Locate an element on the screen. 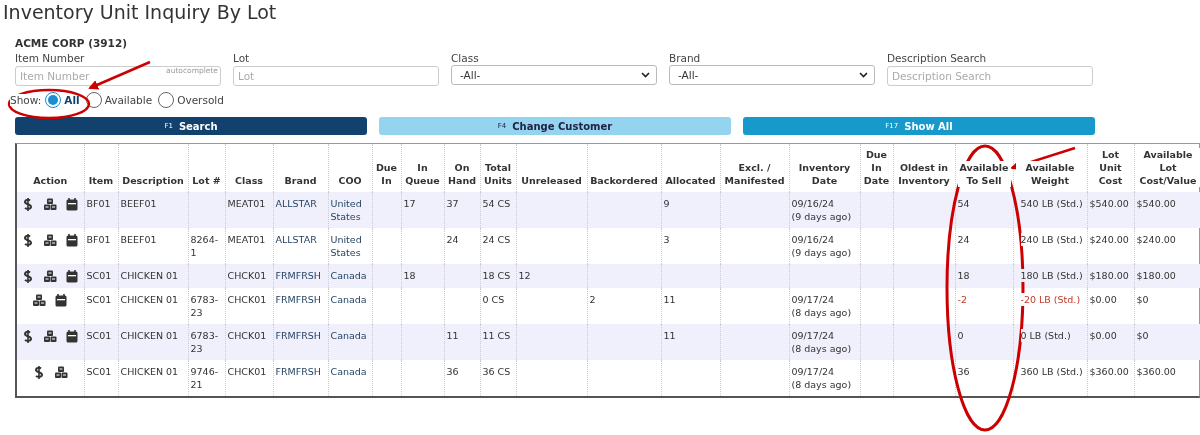 The height and width of the screenshot is (435, 1200). table-cell: 9 is located at coordinates (666, 203).